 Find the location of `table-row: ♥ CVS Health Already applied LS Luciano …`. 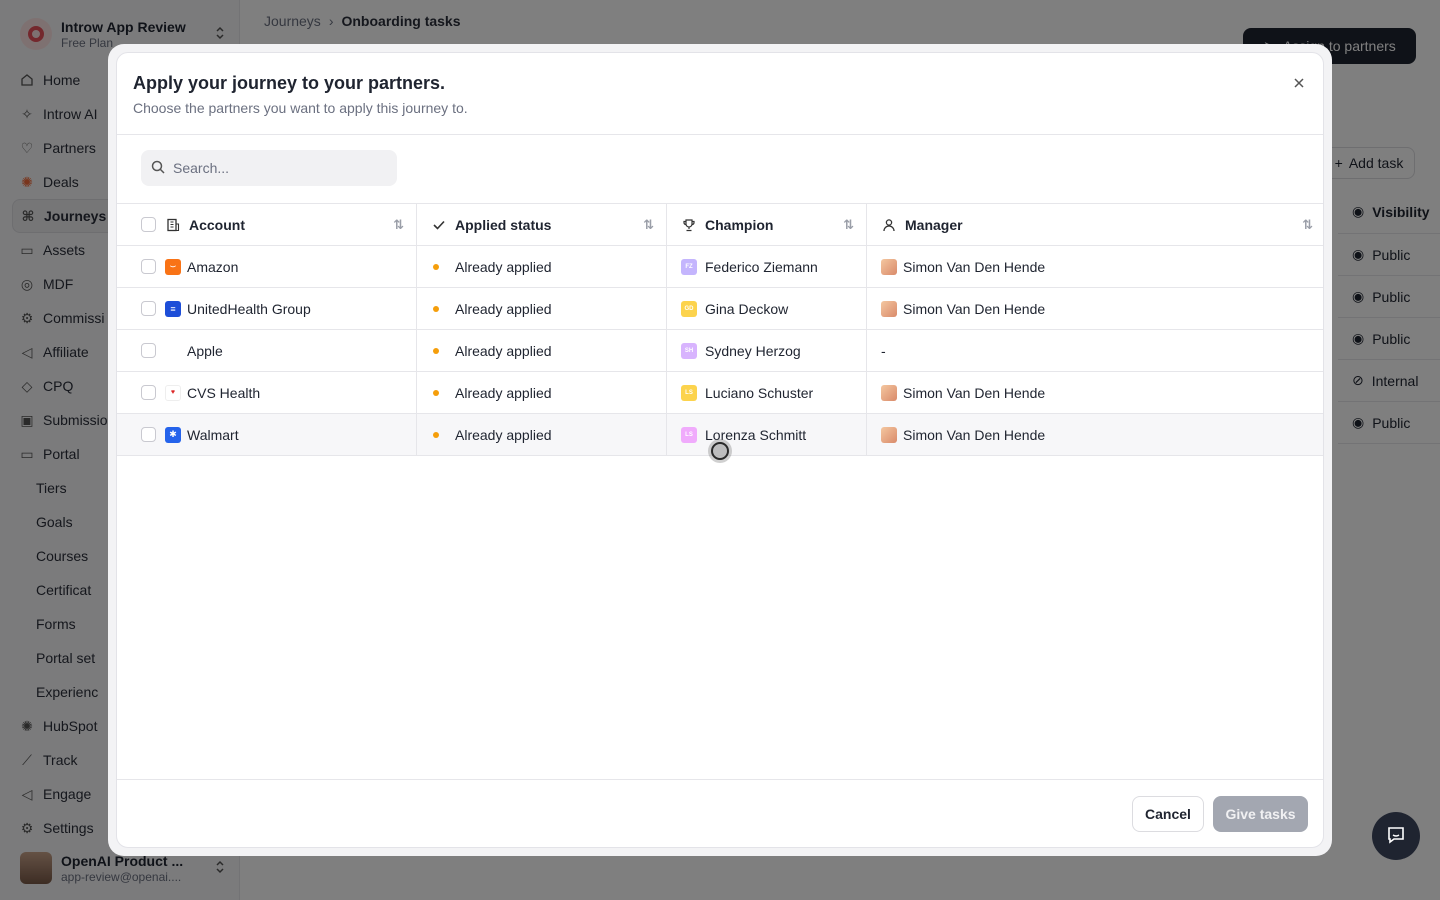

table-row: ♥ CVS Health Already applied LS Luciano … is located at coordinates (720, 393).